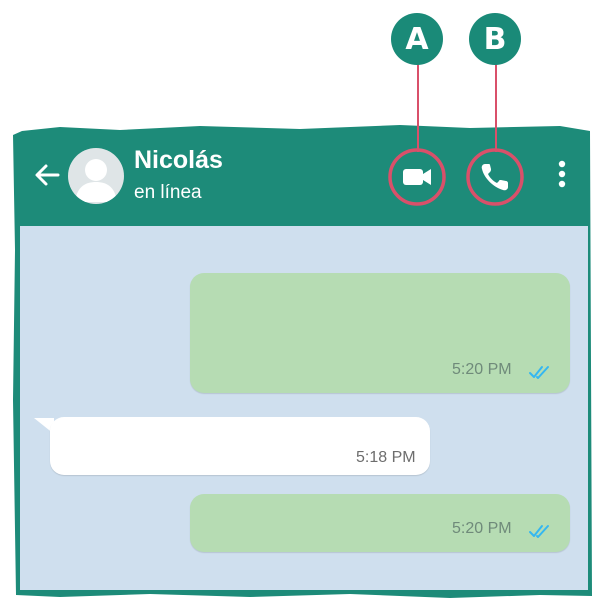  What do you see at coordinates (386, 457) in the screenshot?
I see `message-time: 5:18 PM` at bounding box center [386, 457].